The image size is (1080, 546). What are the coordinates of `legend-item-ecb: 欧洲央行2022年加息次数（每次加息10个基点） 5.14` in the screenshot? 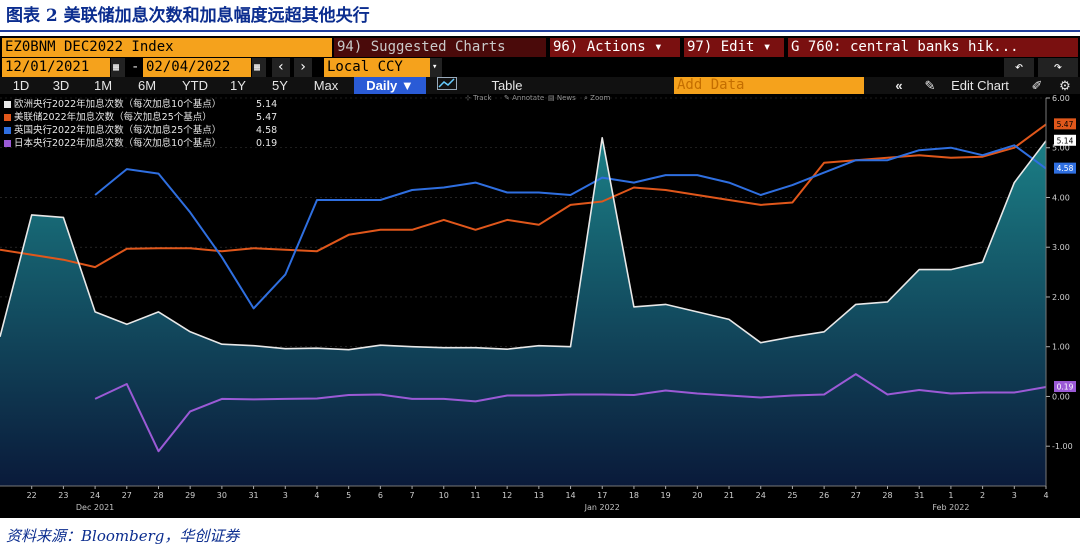 It's located at (149, 104).